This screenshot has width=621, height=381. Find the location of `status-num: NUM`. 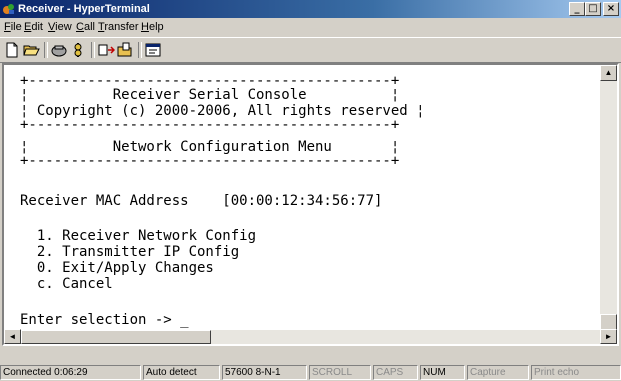

status-num: NUM is located at coordinates (442, 372).